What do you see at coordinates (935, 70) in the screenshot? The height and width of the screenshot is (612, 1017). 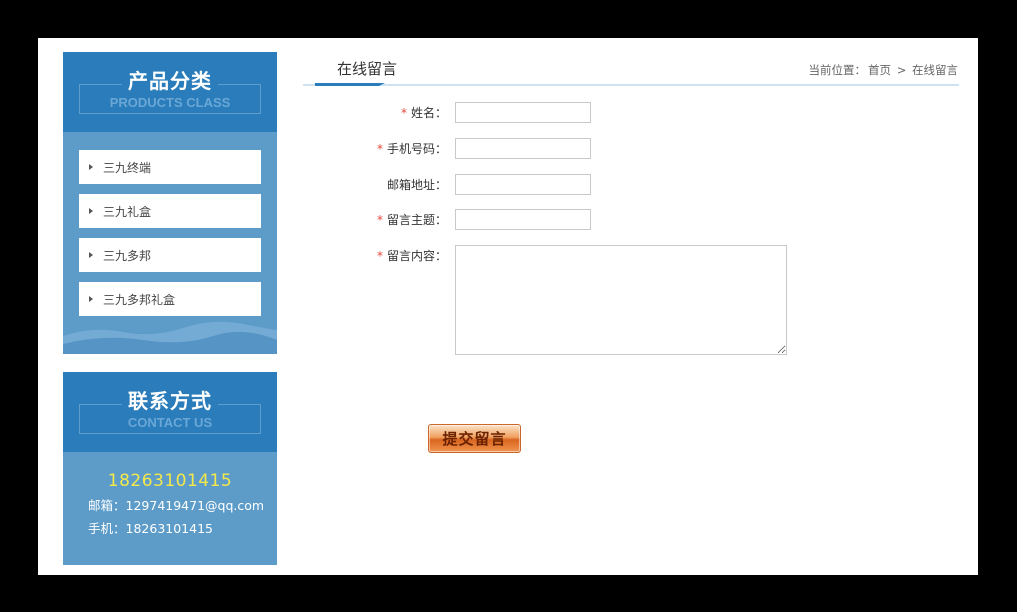 I see `breadcrumb-current: 在线留言` at bounding box center [935, 70].